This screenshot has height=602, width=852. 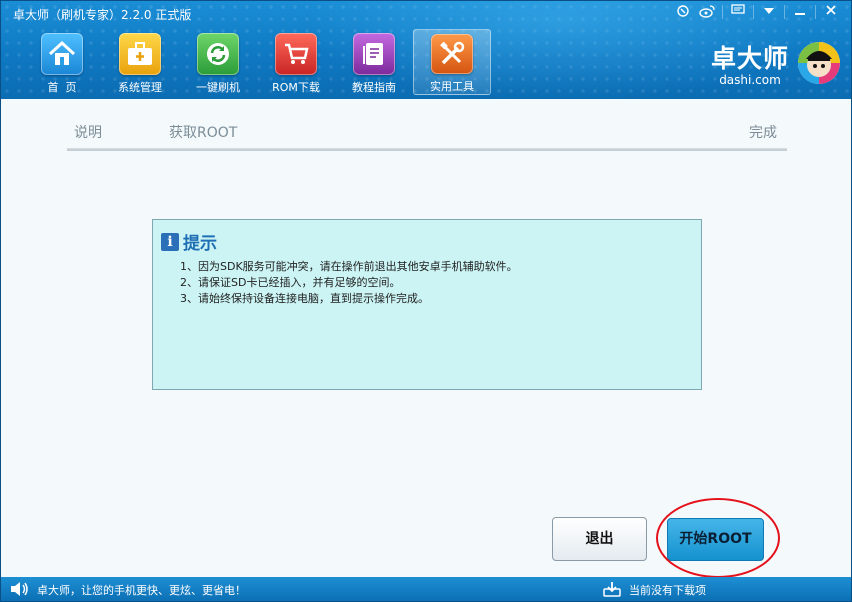 I want to click on info-icon: i, so click(x=170, y=241).